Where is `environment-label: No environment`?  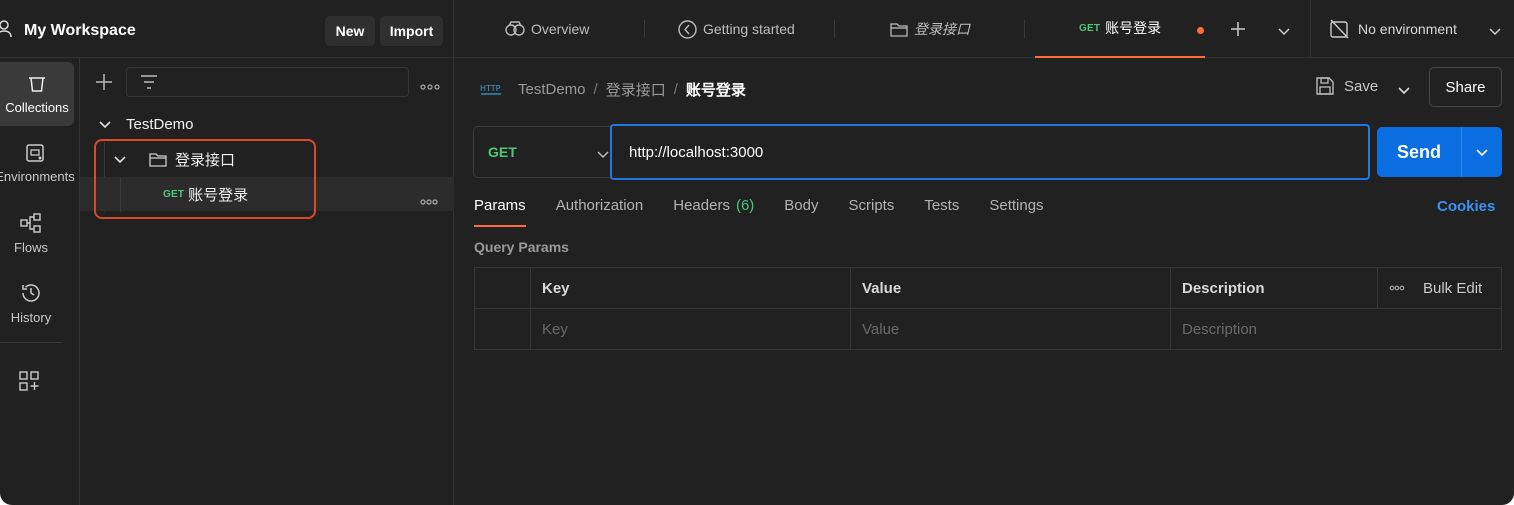
environment-label: No environment is located at coordinates (1407, 29).